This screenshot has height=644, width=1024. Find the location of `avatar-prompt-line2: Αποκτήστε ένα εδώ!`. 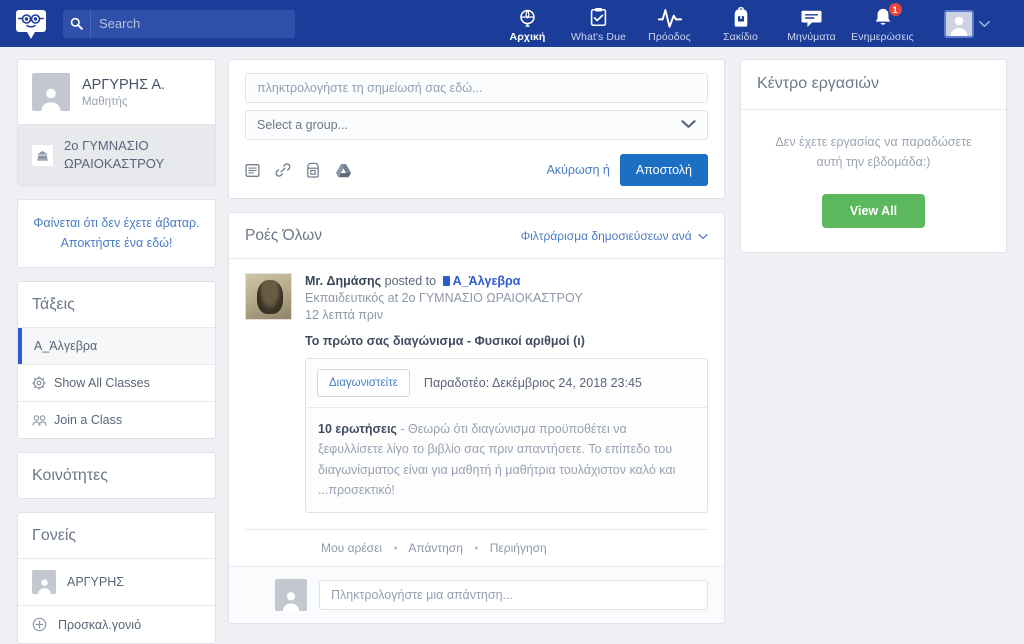

avatar-prompt-line2: Αποκτήστε ένα εδώ! is located at coordinates (116, 242).